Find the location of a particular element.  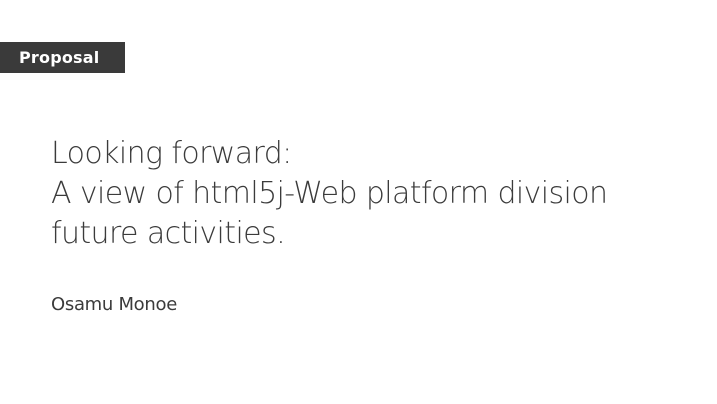

proposal-tag: Proposal is located at coordinates (62, 57).